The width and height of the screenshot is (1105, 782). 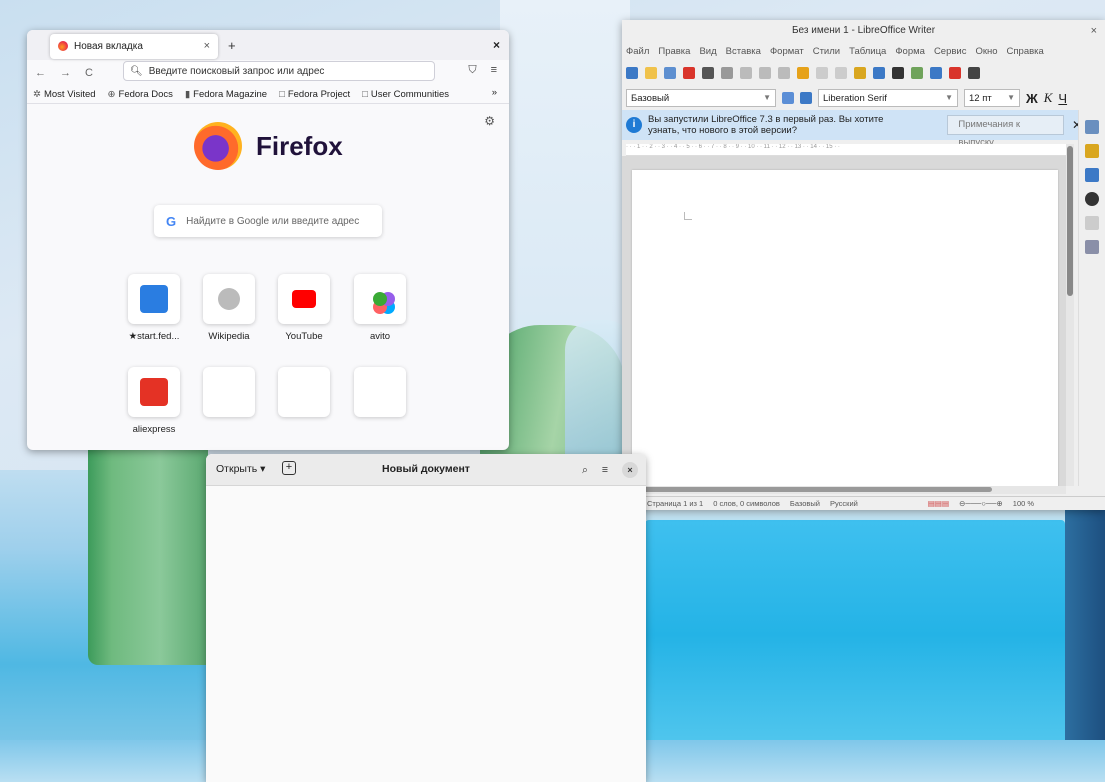 I want to click on status-zoom: 100 %, so click(x=1023, y=503).